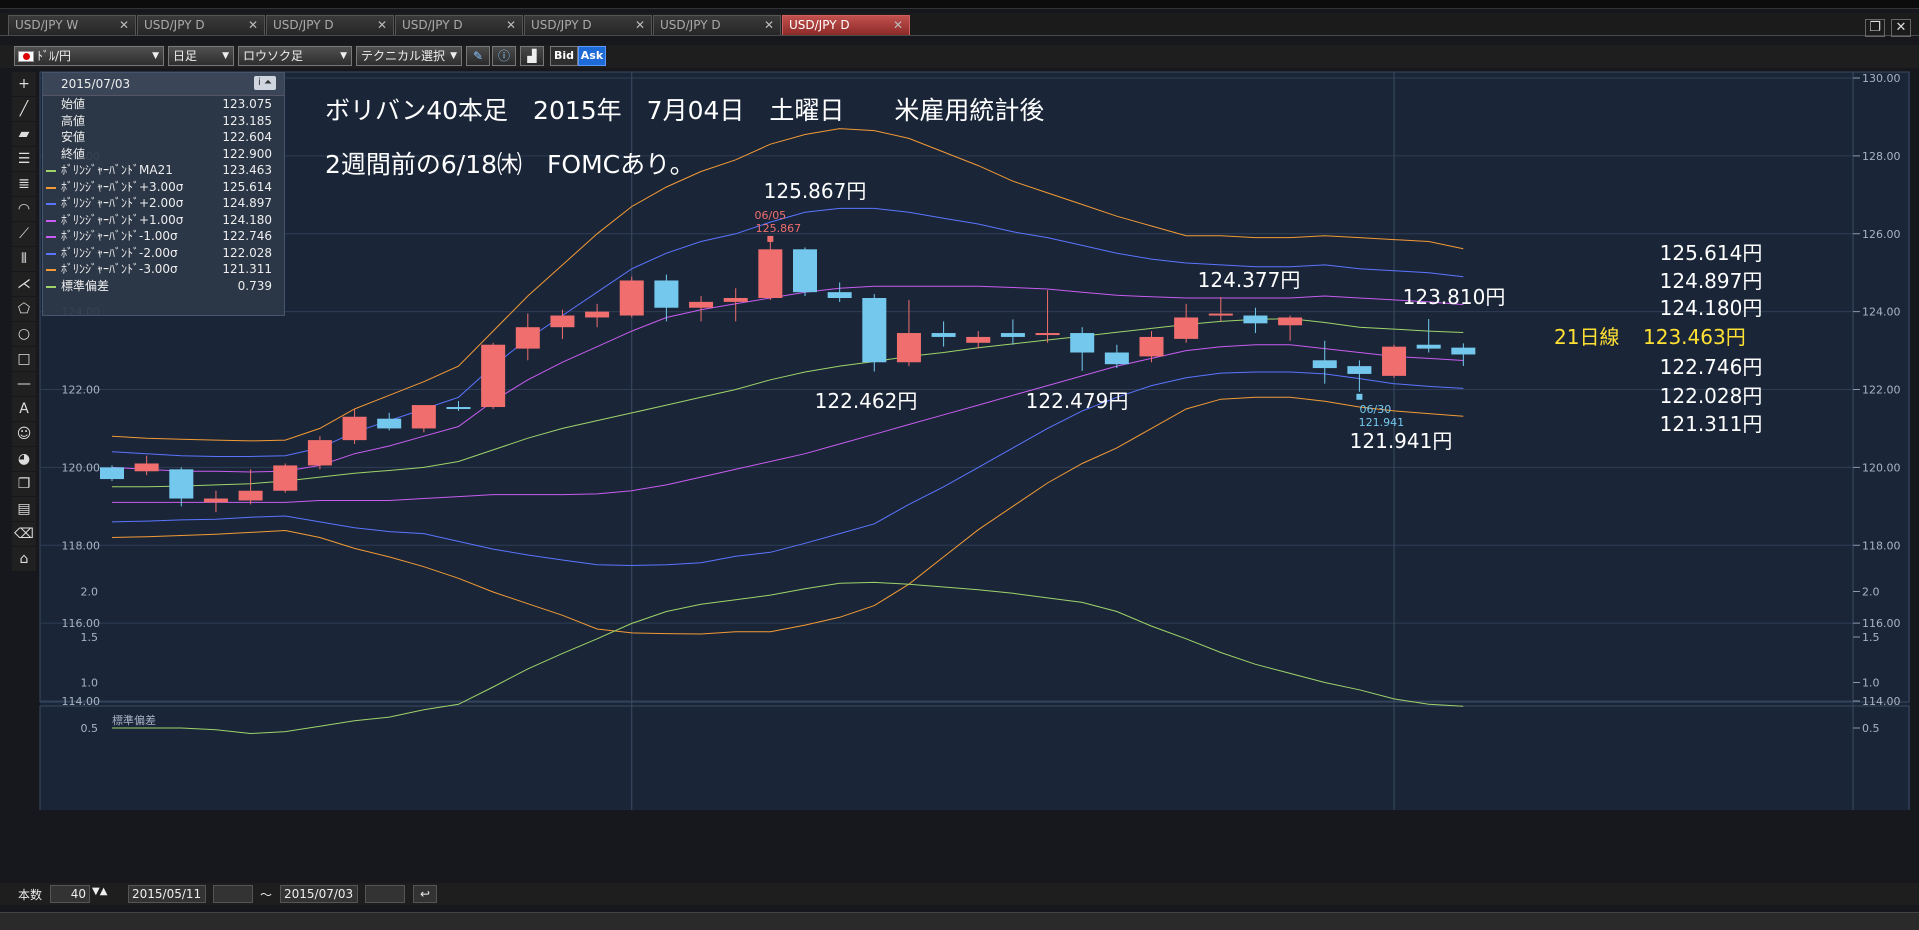 The height and width of the screenshot is (930, 1919). What do you see at coordinates (1871, 683) in the screenshot?
I see `sub-y-tick-label: 1.0` at bounding box center [1871, 683].